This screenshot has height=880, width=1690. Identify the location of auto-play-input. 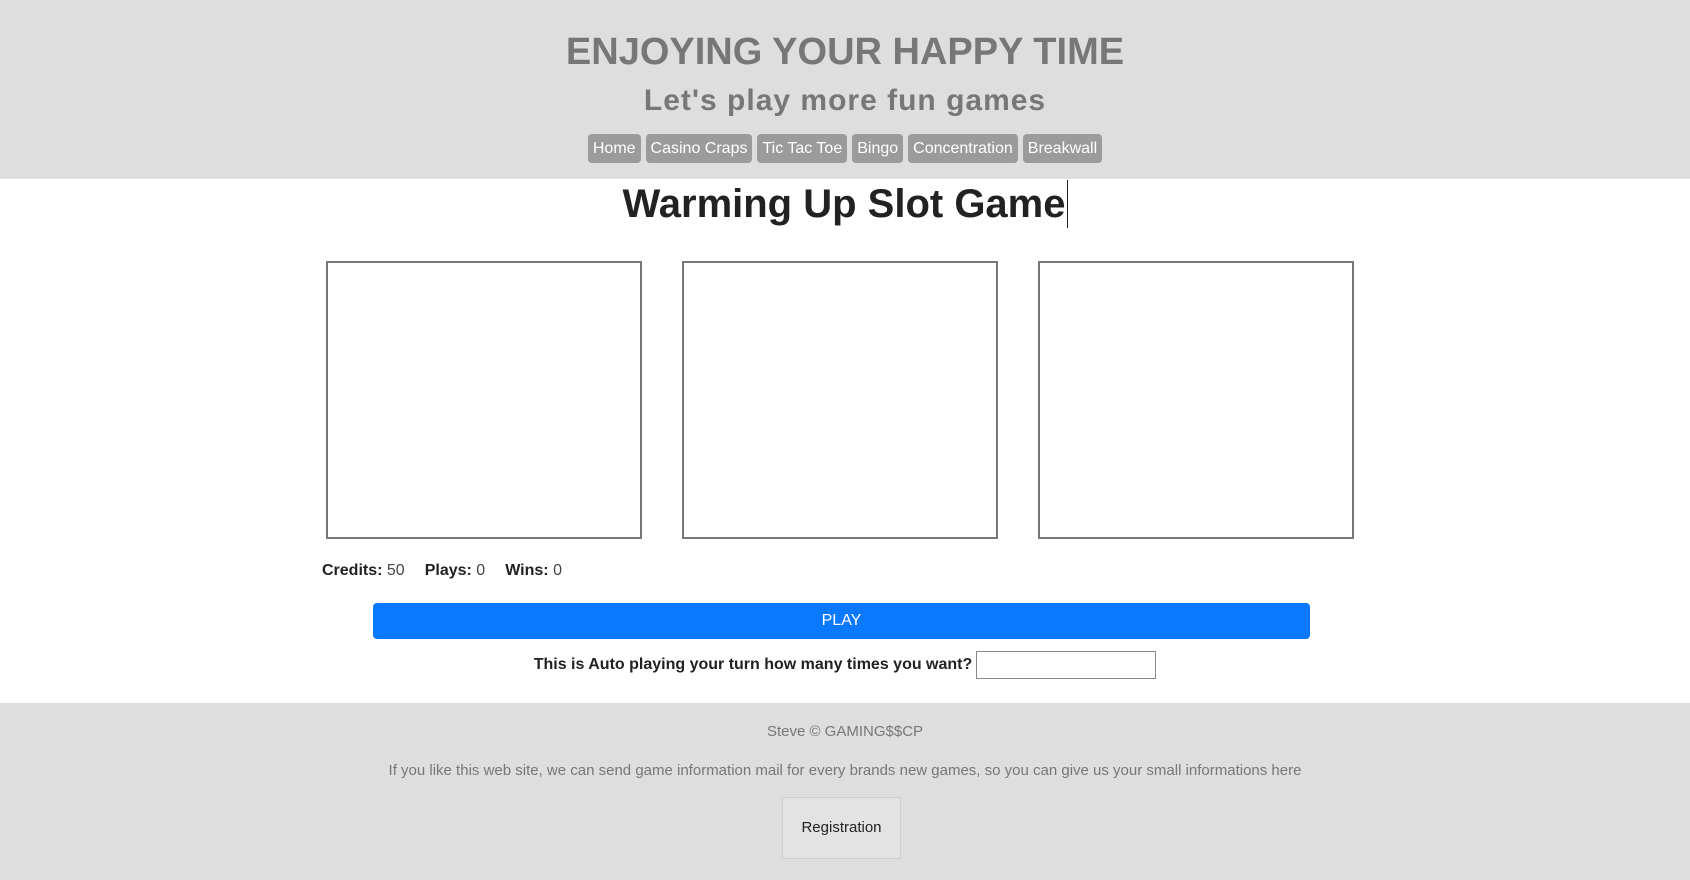
(1066, 665).